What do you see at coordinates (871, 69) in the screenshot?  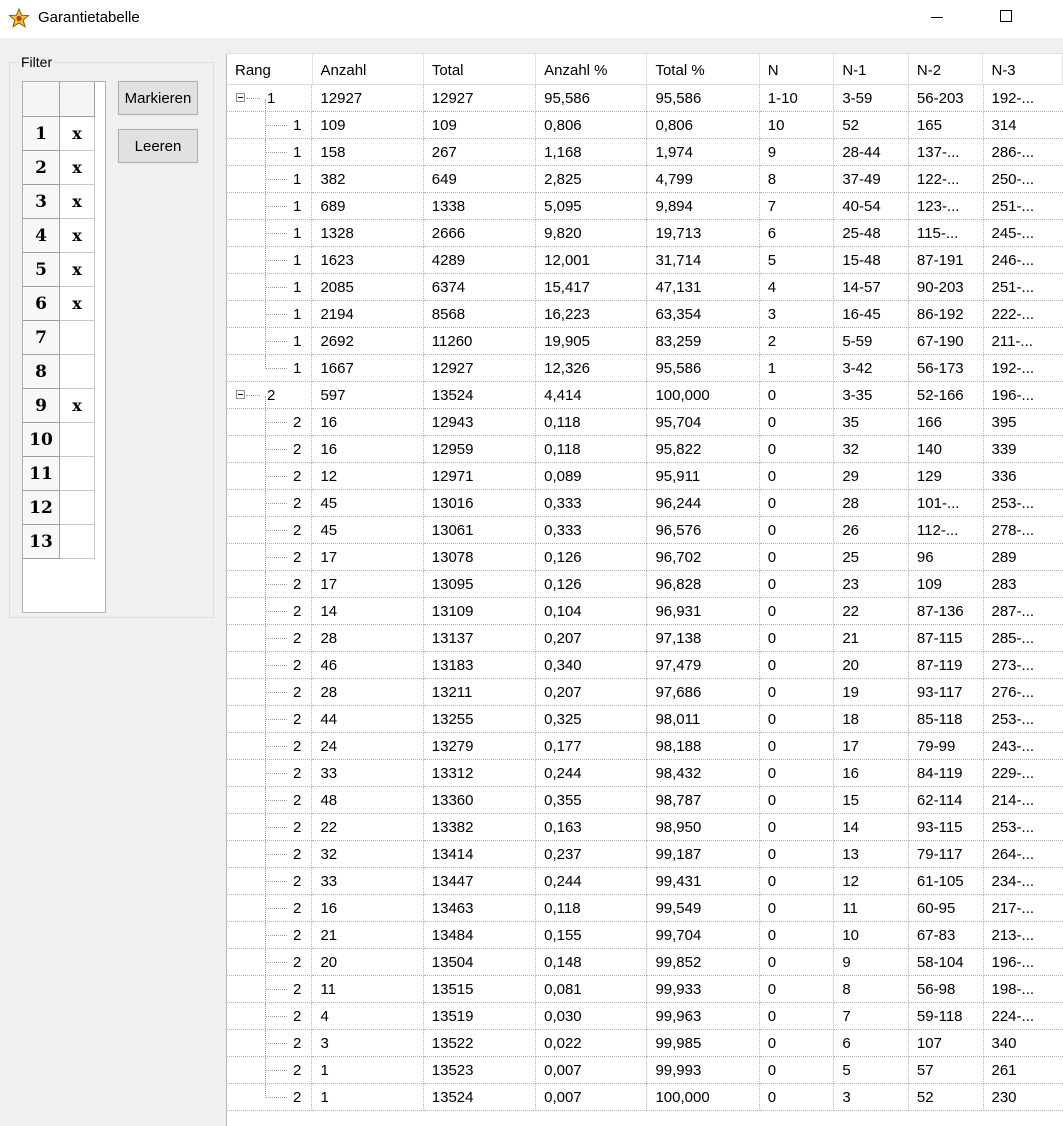 I see `column-header: N-1` at bounding box center [871, 69].